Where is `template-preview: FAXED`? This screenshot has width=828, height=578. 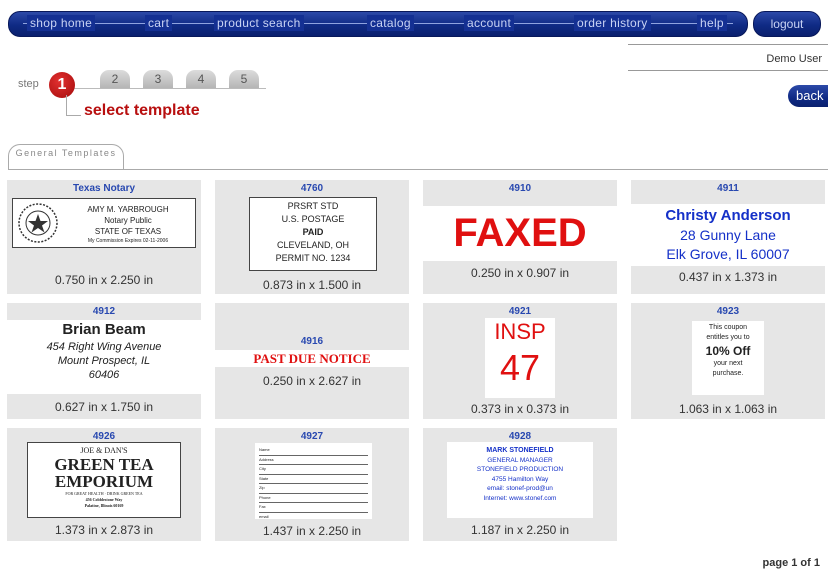
template-preview: FAXED is located at coordinates (520, 233).